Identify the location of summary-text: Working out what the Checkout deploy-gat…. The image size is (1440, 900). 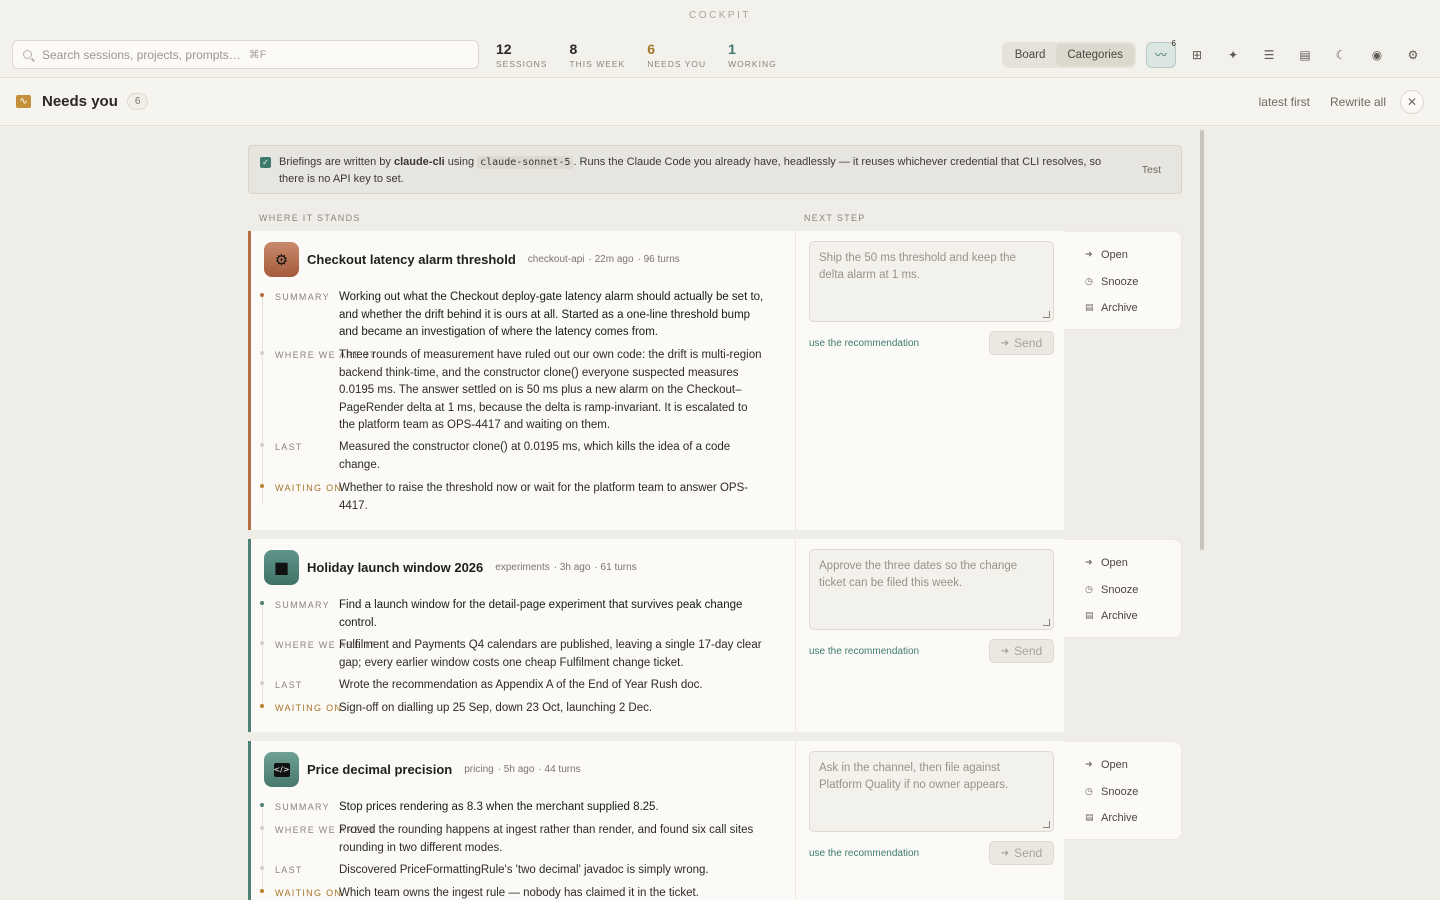
(551, 314).